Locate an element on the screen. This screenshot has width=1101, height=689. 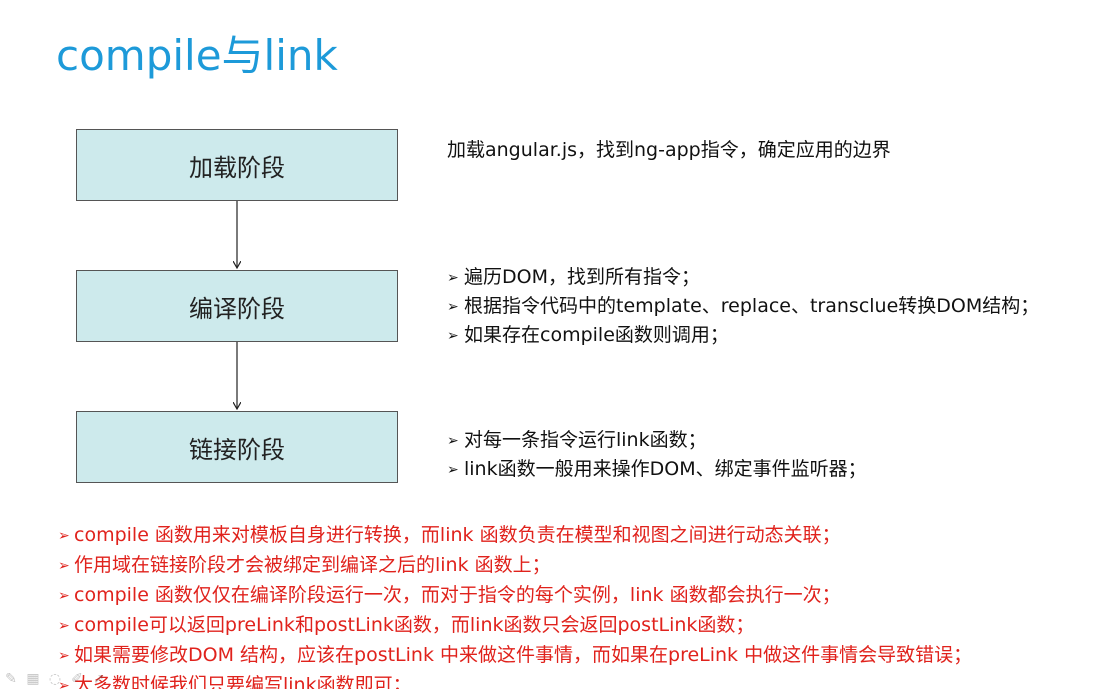
stage-label-link: 链接阶段 is located at coordinates (237, 449).